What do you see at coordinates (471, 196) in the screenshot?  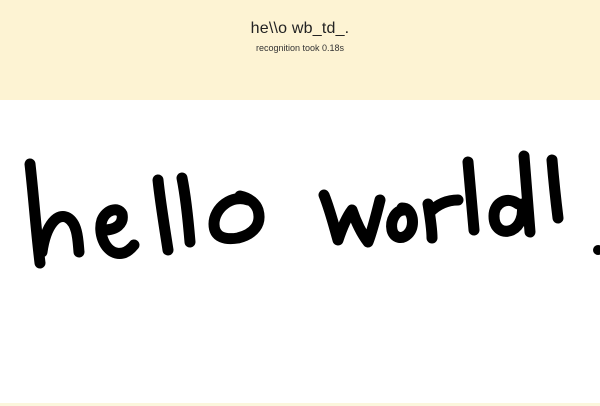 I see `ink-stroke-l3` at bounding box center [471, 196].